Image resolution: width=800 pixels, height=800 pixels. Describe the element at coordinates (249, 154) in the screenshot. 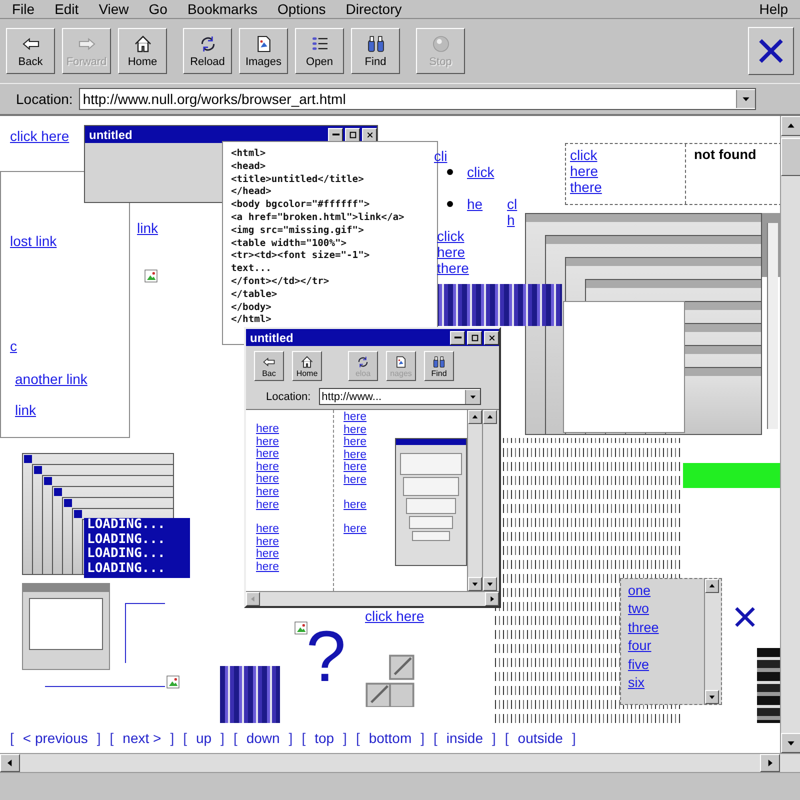

I see `code-line: <html>` at that location.